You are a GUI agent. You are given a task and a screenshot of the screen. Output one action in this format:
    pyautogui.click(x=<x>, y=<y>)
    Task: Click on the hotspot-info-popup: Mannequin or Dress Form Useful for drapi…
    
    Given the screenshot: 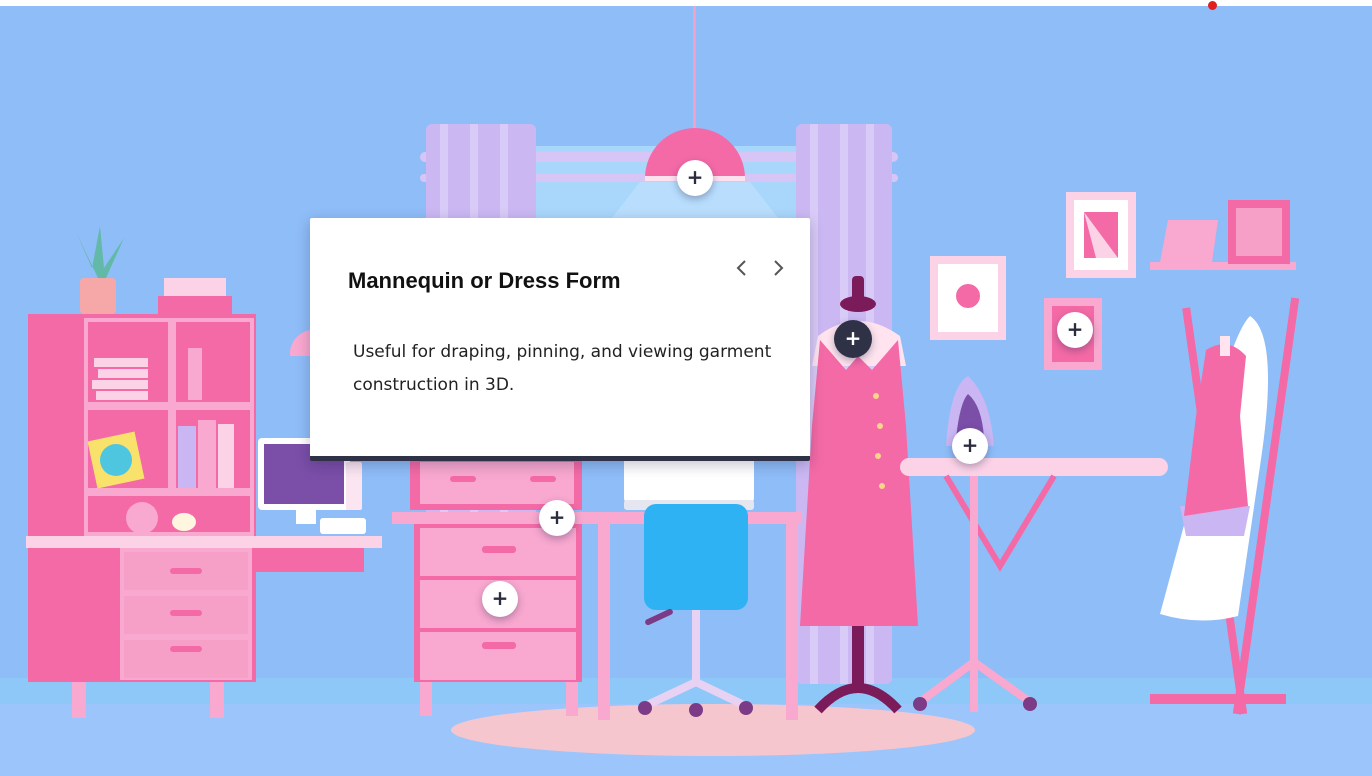 What is the action you would take?
    pyautogui.click(x=560, y=339)
    